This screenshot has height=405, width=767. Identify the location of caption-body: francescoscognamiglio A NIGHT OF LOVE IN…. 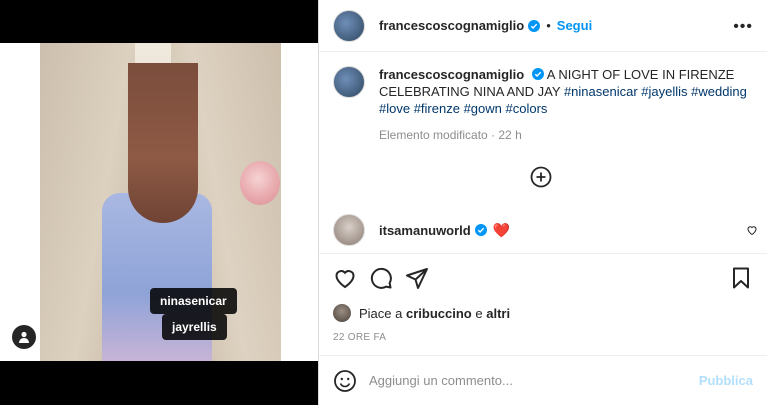
(566, 105).